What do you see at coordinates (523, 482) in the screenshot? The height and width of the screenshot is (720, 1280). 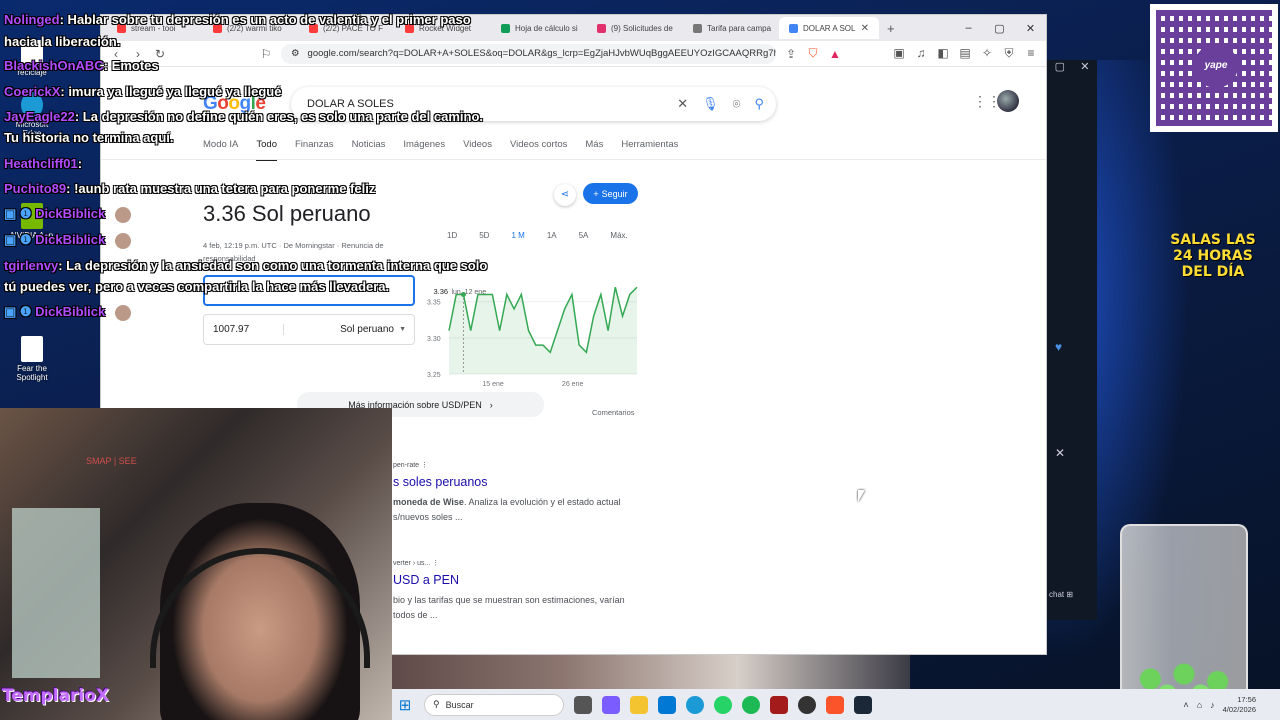 I see `result-title-link: s soles peruanos` at bounding box center [523, 482].